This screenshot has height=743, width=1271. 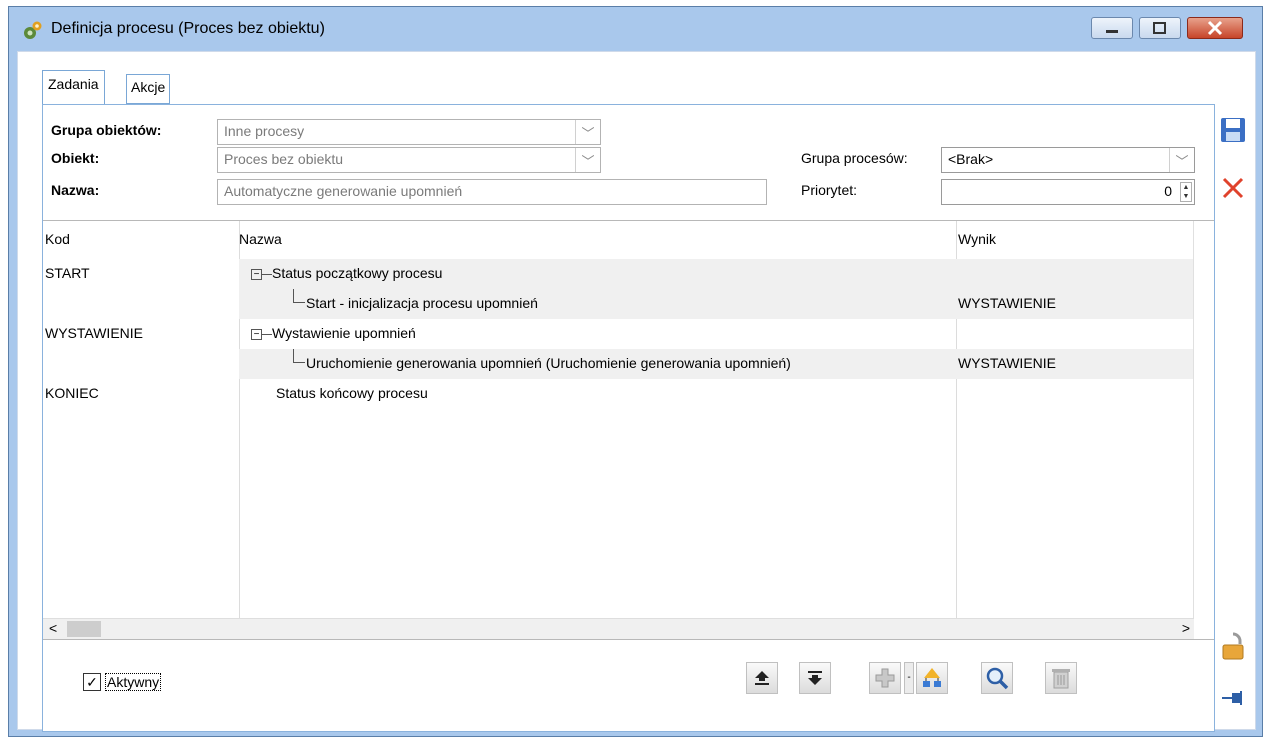 I want to click on delete-button, so click(x=1061, y=678).